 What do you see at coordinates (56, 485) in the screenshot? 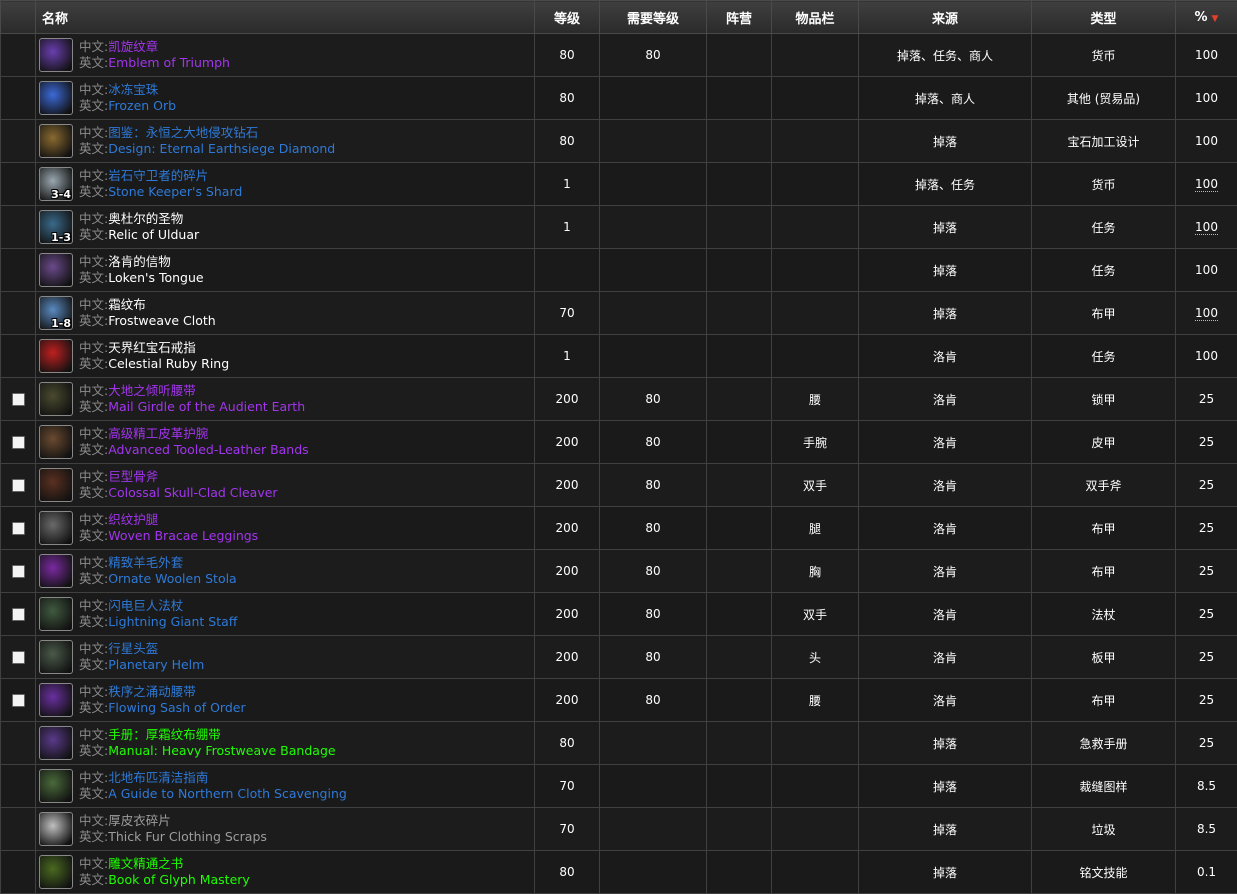
I see `axe-icon` at bounding box center [56, 485].